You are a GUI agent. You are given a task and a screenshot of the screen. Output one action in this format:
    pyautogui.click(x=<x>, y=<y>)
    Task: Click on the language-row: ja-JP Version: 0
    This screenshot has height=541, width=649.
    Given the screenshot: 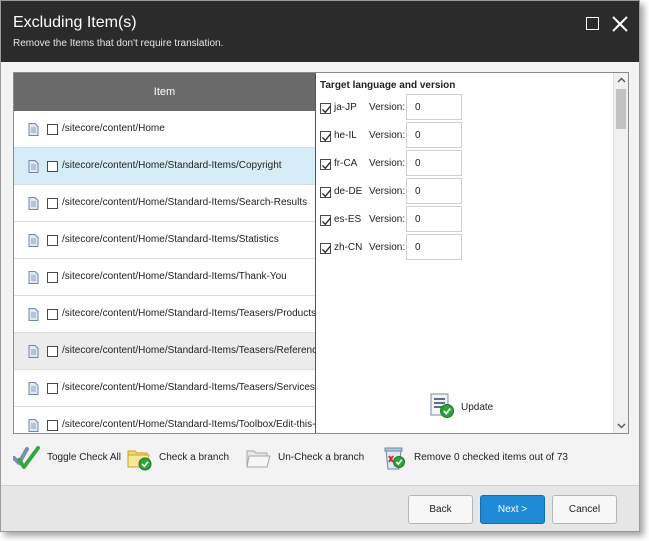 What is the action you would take?
    pyautogui.click(x=395, y=108)
    